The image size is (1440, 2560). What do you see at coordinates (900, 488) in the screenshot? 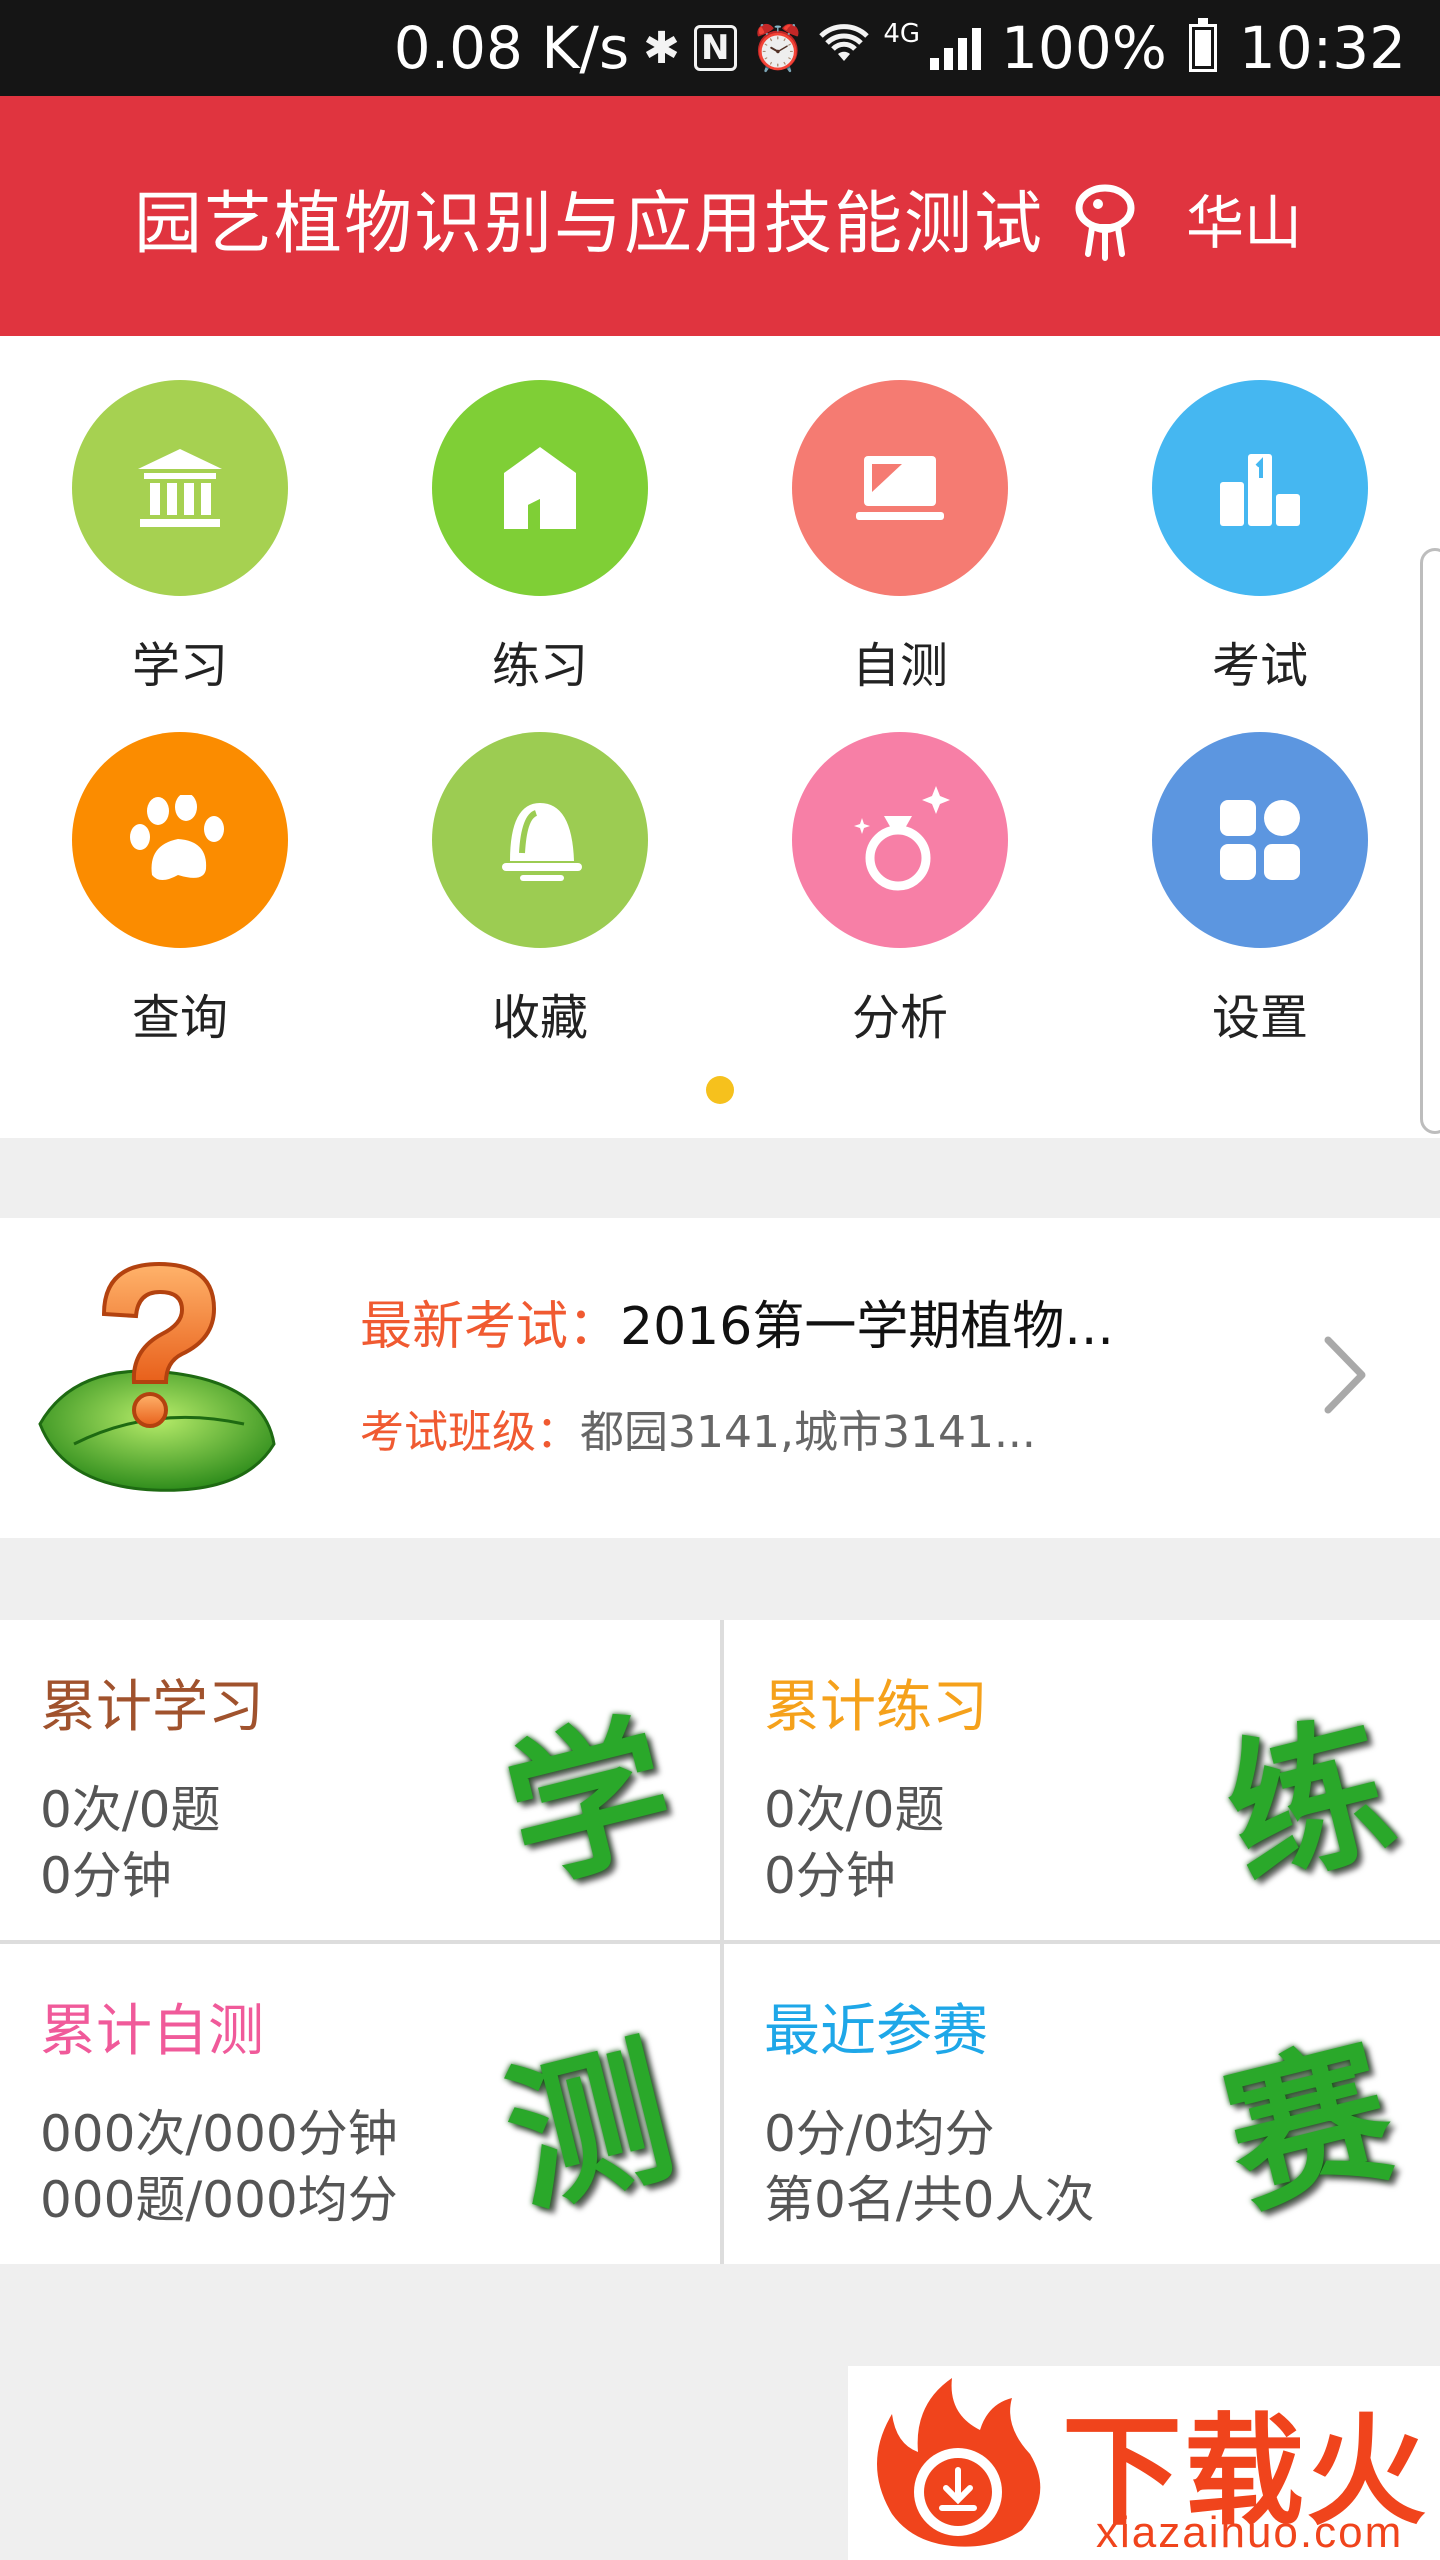
I see `laptop-icon` at bounding box center [900, 488].